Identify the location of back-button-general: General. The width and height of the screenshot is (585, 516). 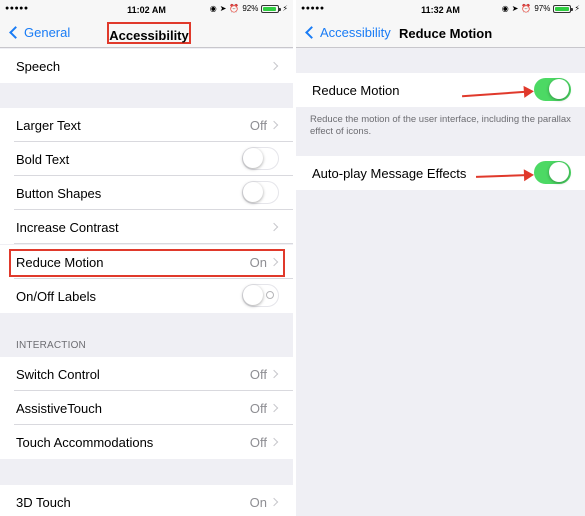
(39, 32).